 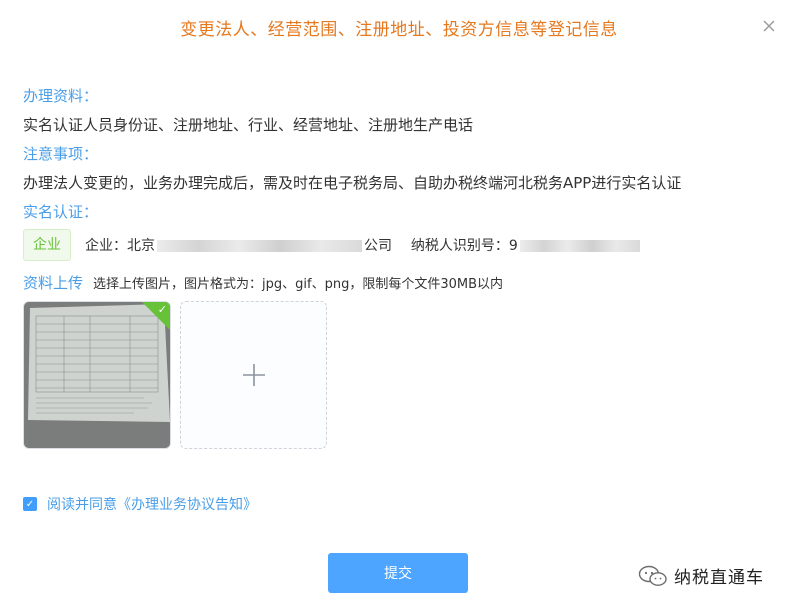 What do you see at coordinates (30, 504) in the screenshot?
I see `agreement-checkbox: ✓` at bounding box center [30, 504].